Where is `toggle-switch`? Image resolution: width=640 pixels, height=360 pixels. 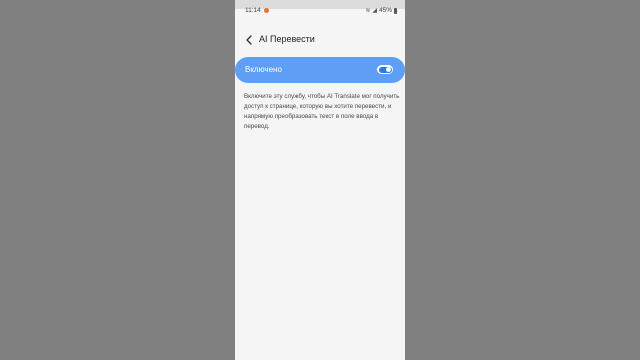
toggle-switch is located at coordinates (385, 69).